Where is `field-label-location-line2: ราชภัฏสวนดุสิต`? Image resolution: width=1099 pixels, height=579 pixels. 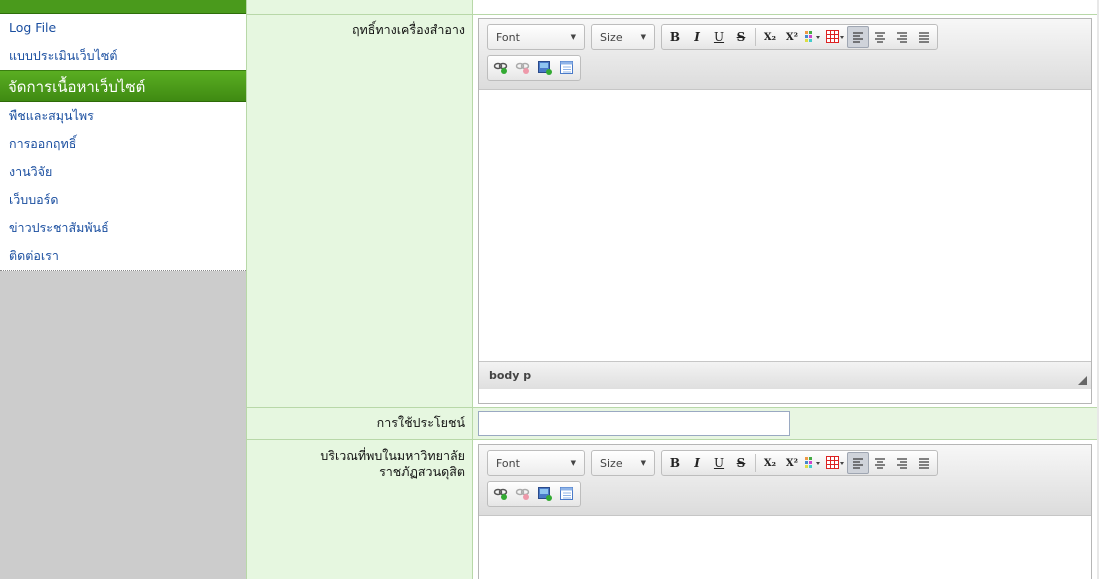 field-label-location-line2: ราชภัฏสวนดุสิต is located at coordinates (422, 471).